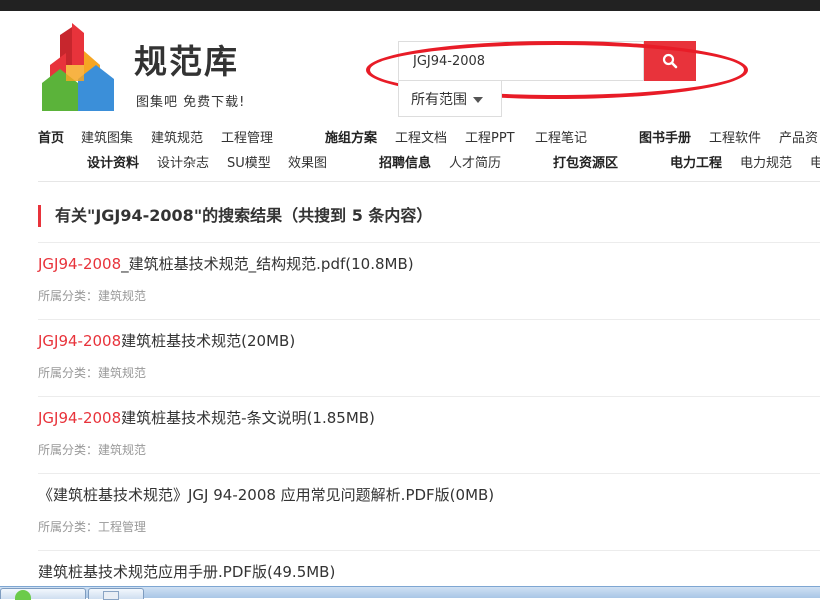 This screenshot has height=600, width=820. What do you see at coordinates (405, 161) in the screenshot?
I see `nav-item-jobs: 招聘信息` at bounding box center [405, 161].